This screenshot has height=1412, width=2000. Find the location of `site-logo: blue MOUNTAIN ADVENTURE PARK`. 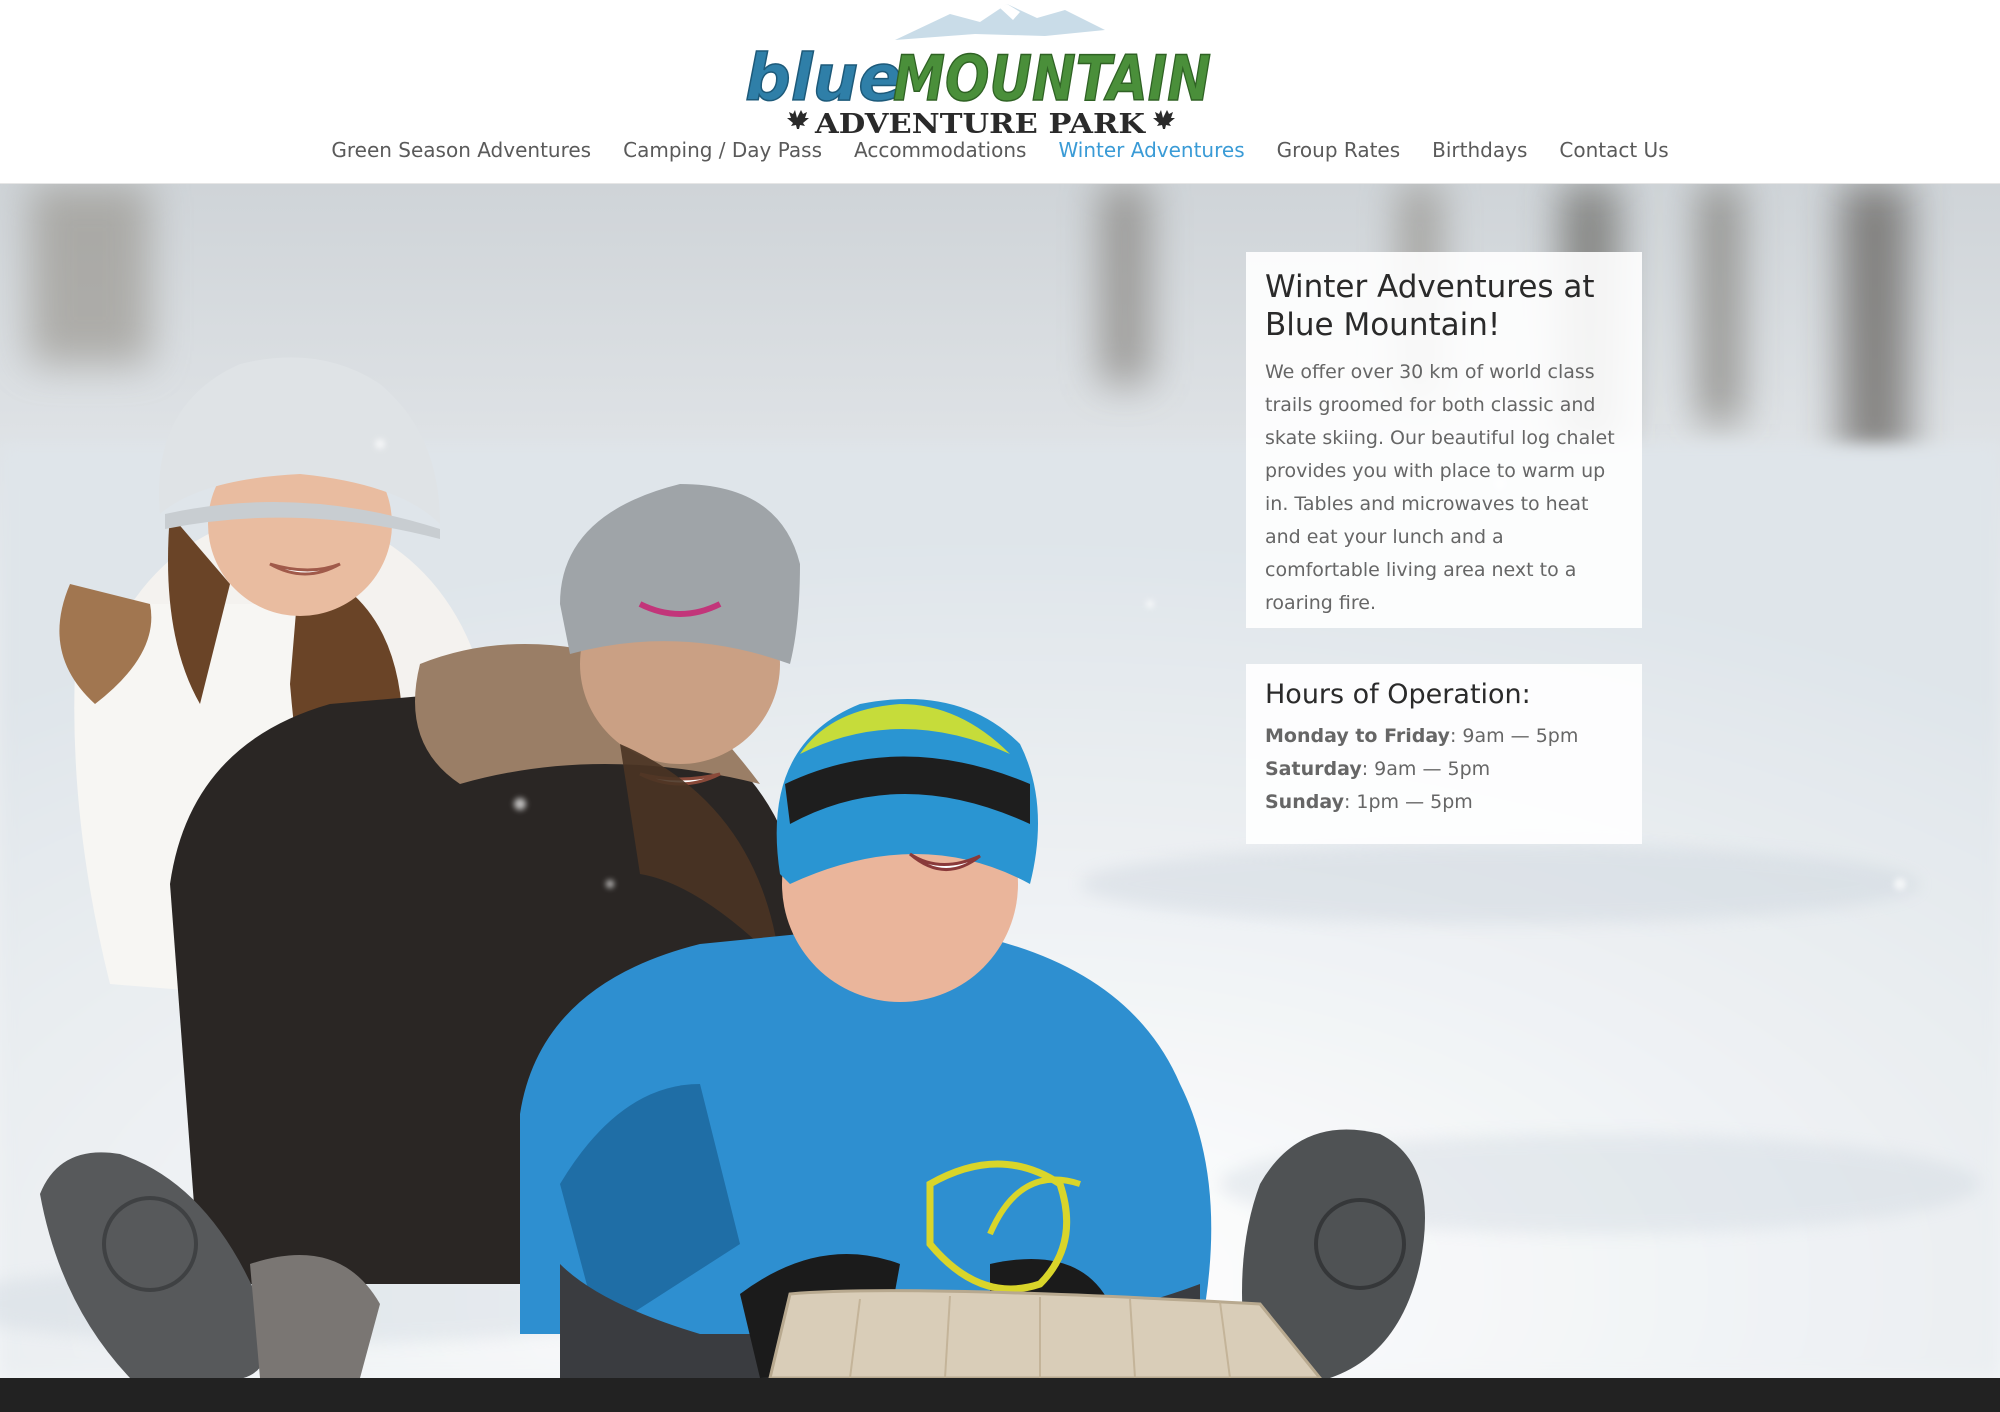

site-logo: blue MOUNTAIN ADVENTURE PARK is located at coordinates (979, 70).